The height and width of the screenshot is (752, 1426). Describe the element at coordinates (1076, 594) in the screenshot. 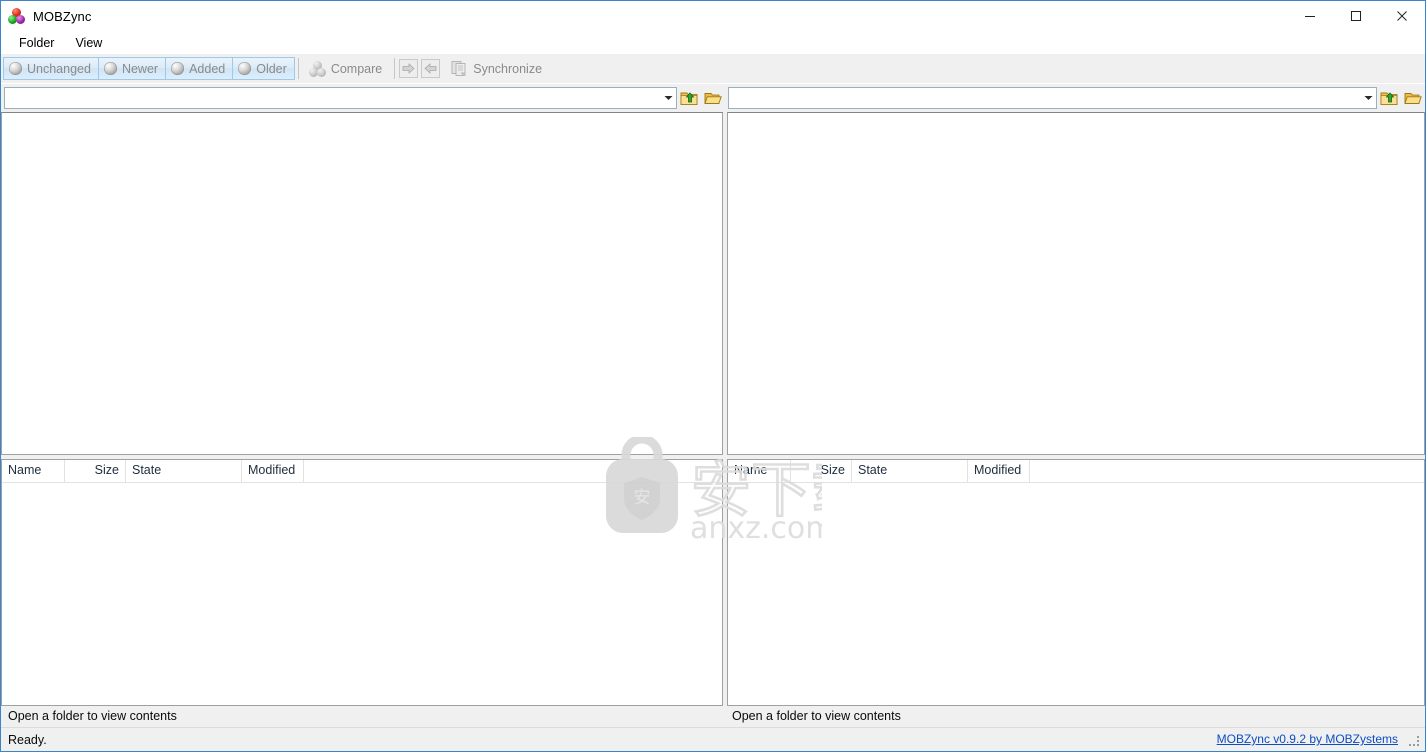

I see `right-file-list-body` at that location.